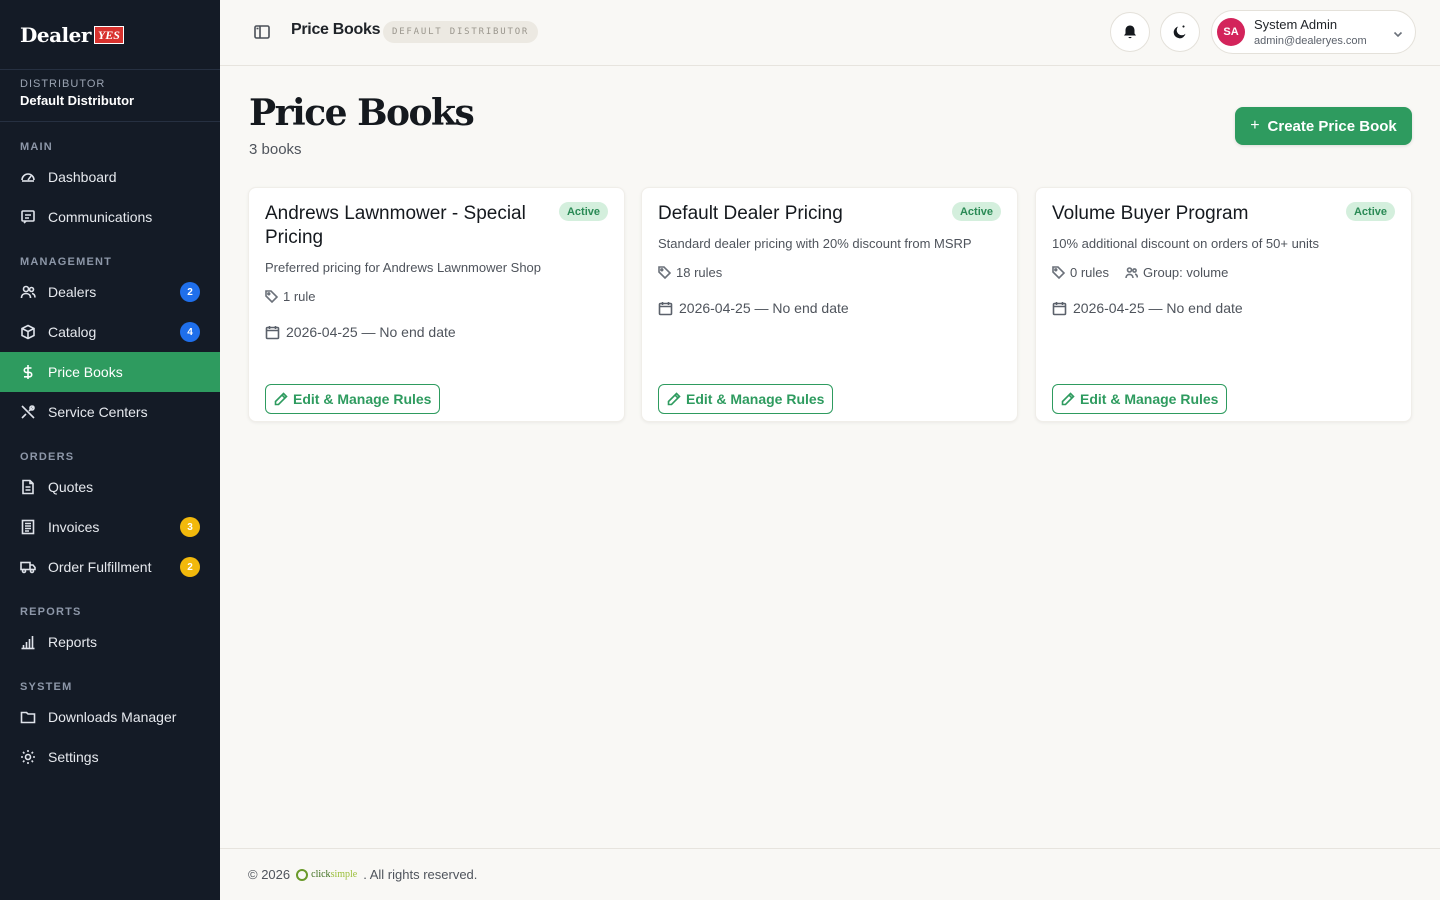 The width and height of the screenshot is (1440, 900). I want to click on distributor-label: DISTRIBUTOR, so click(63, 84).